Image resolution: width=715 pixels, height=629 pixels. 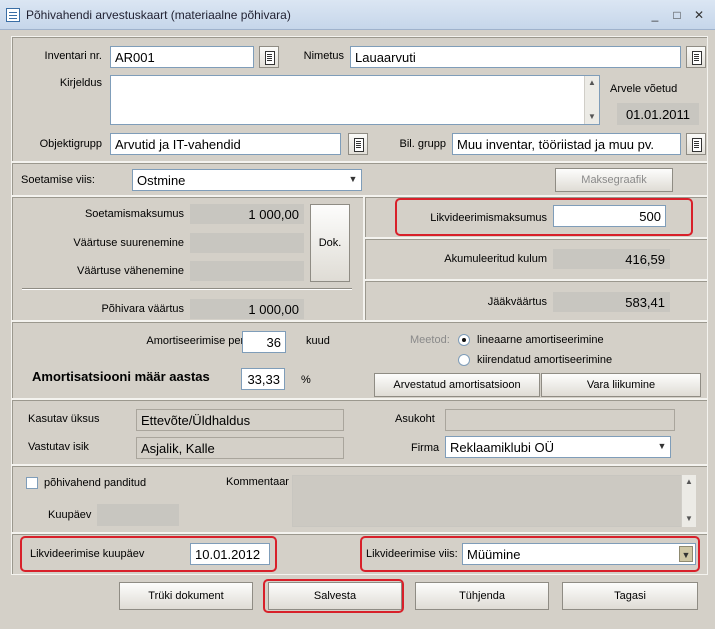 I want to click on nimetus-input: Lauaarvuti, so click(x=515, y=57).